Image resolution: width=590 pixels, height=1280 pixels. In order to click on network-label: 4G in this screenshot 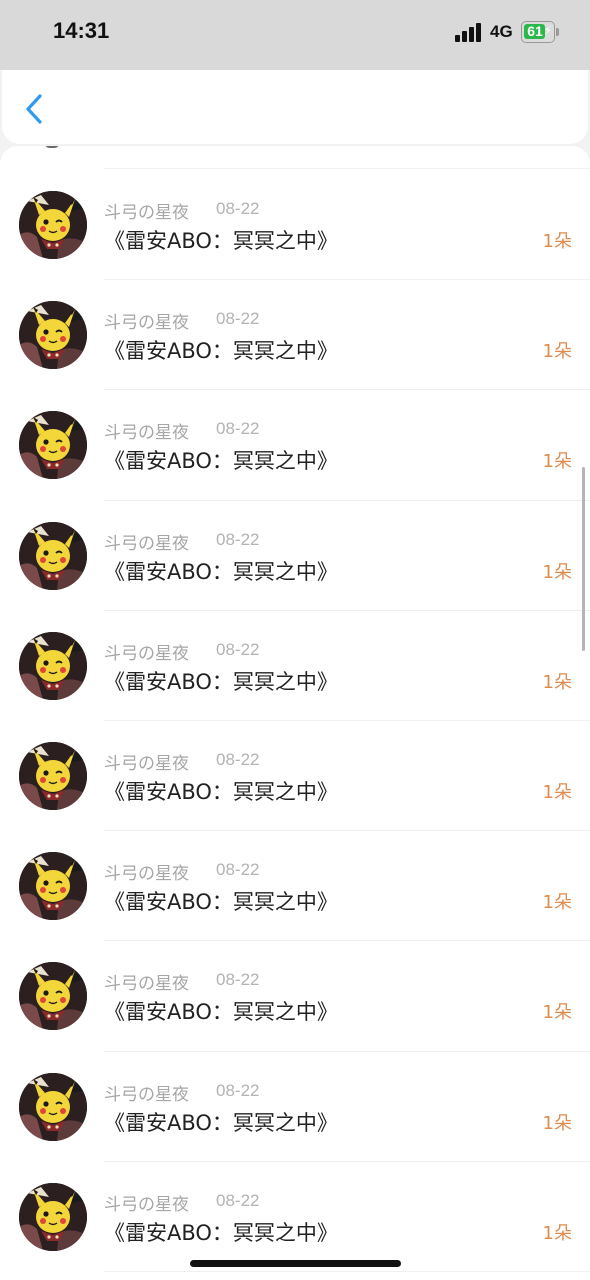, I will do `click(501, 31)`.